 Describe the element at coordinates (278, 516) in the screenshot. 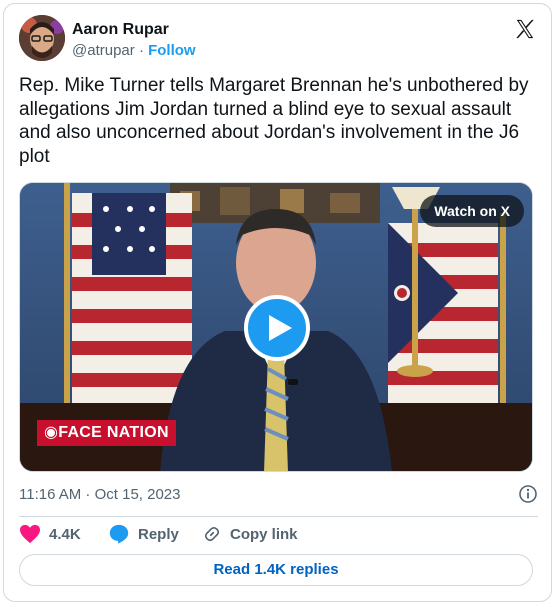

I see `divider` at that location.